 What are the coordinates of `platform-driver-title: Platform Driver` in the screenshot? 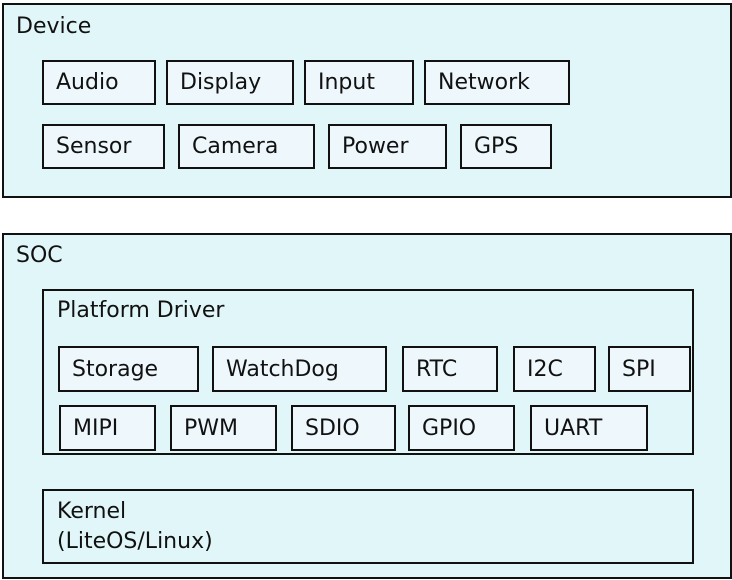 It's located at (141, 310).